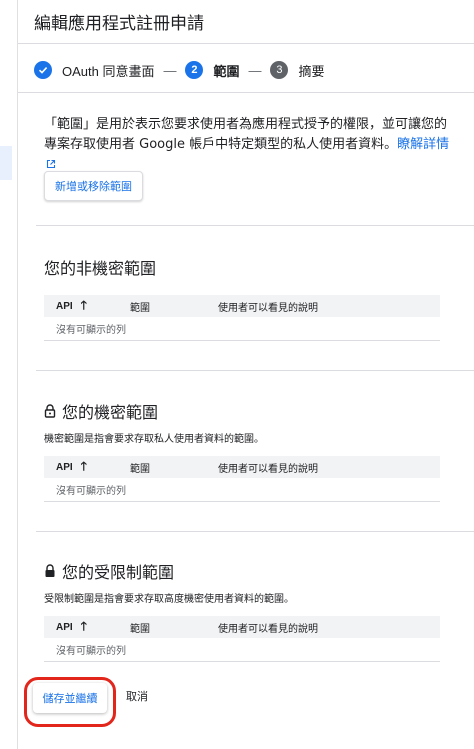 The width and height of the screenshot is (474, 749). Describe the element at coordinates (50, 570) in the screenshot. I see `lock-filled-icon` at that location.